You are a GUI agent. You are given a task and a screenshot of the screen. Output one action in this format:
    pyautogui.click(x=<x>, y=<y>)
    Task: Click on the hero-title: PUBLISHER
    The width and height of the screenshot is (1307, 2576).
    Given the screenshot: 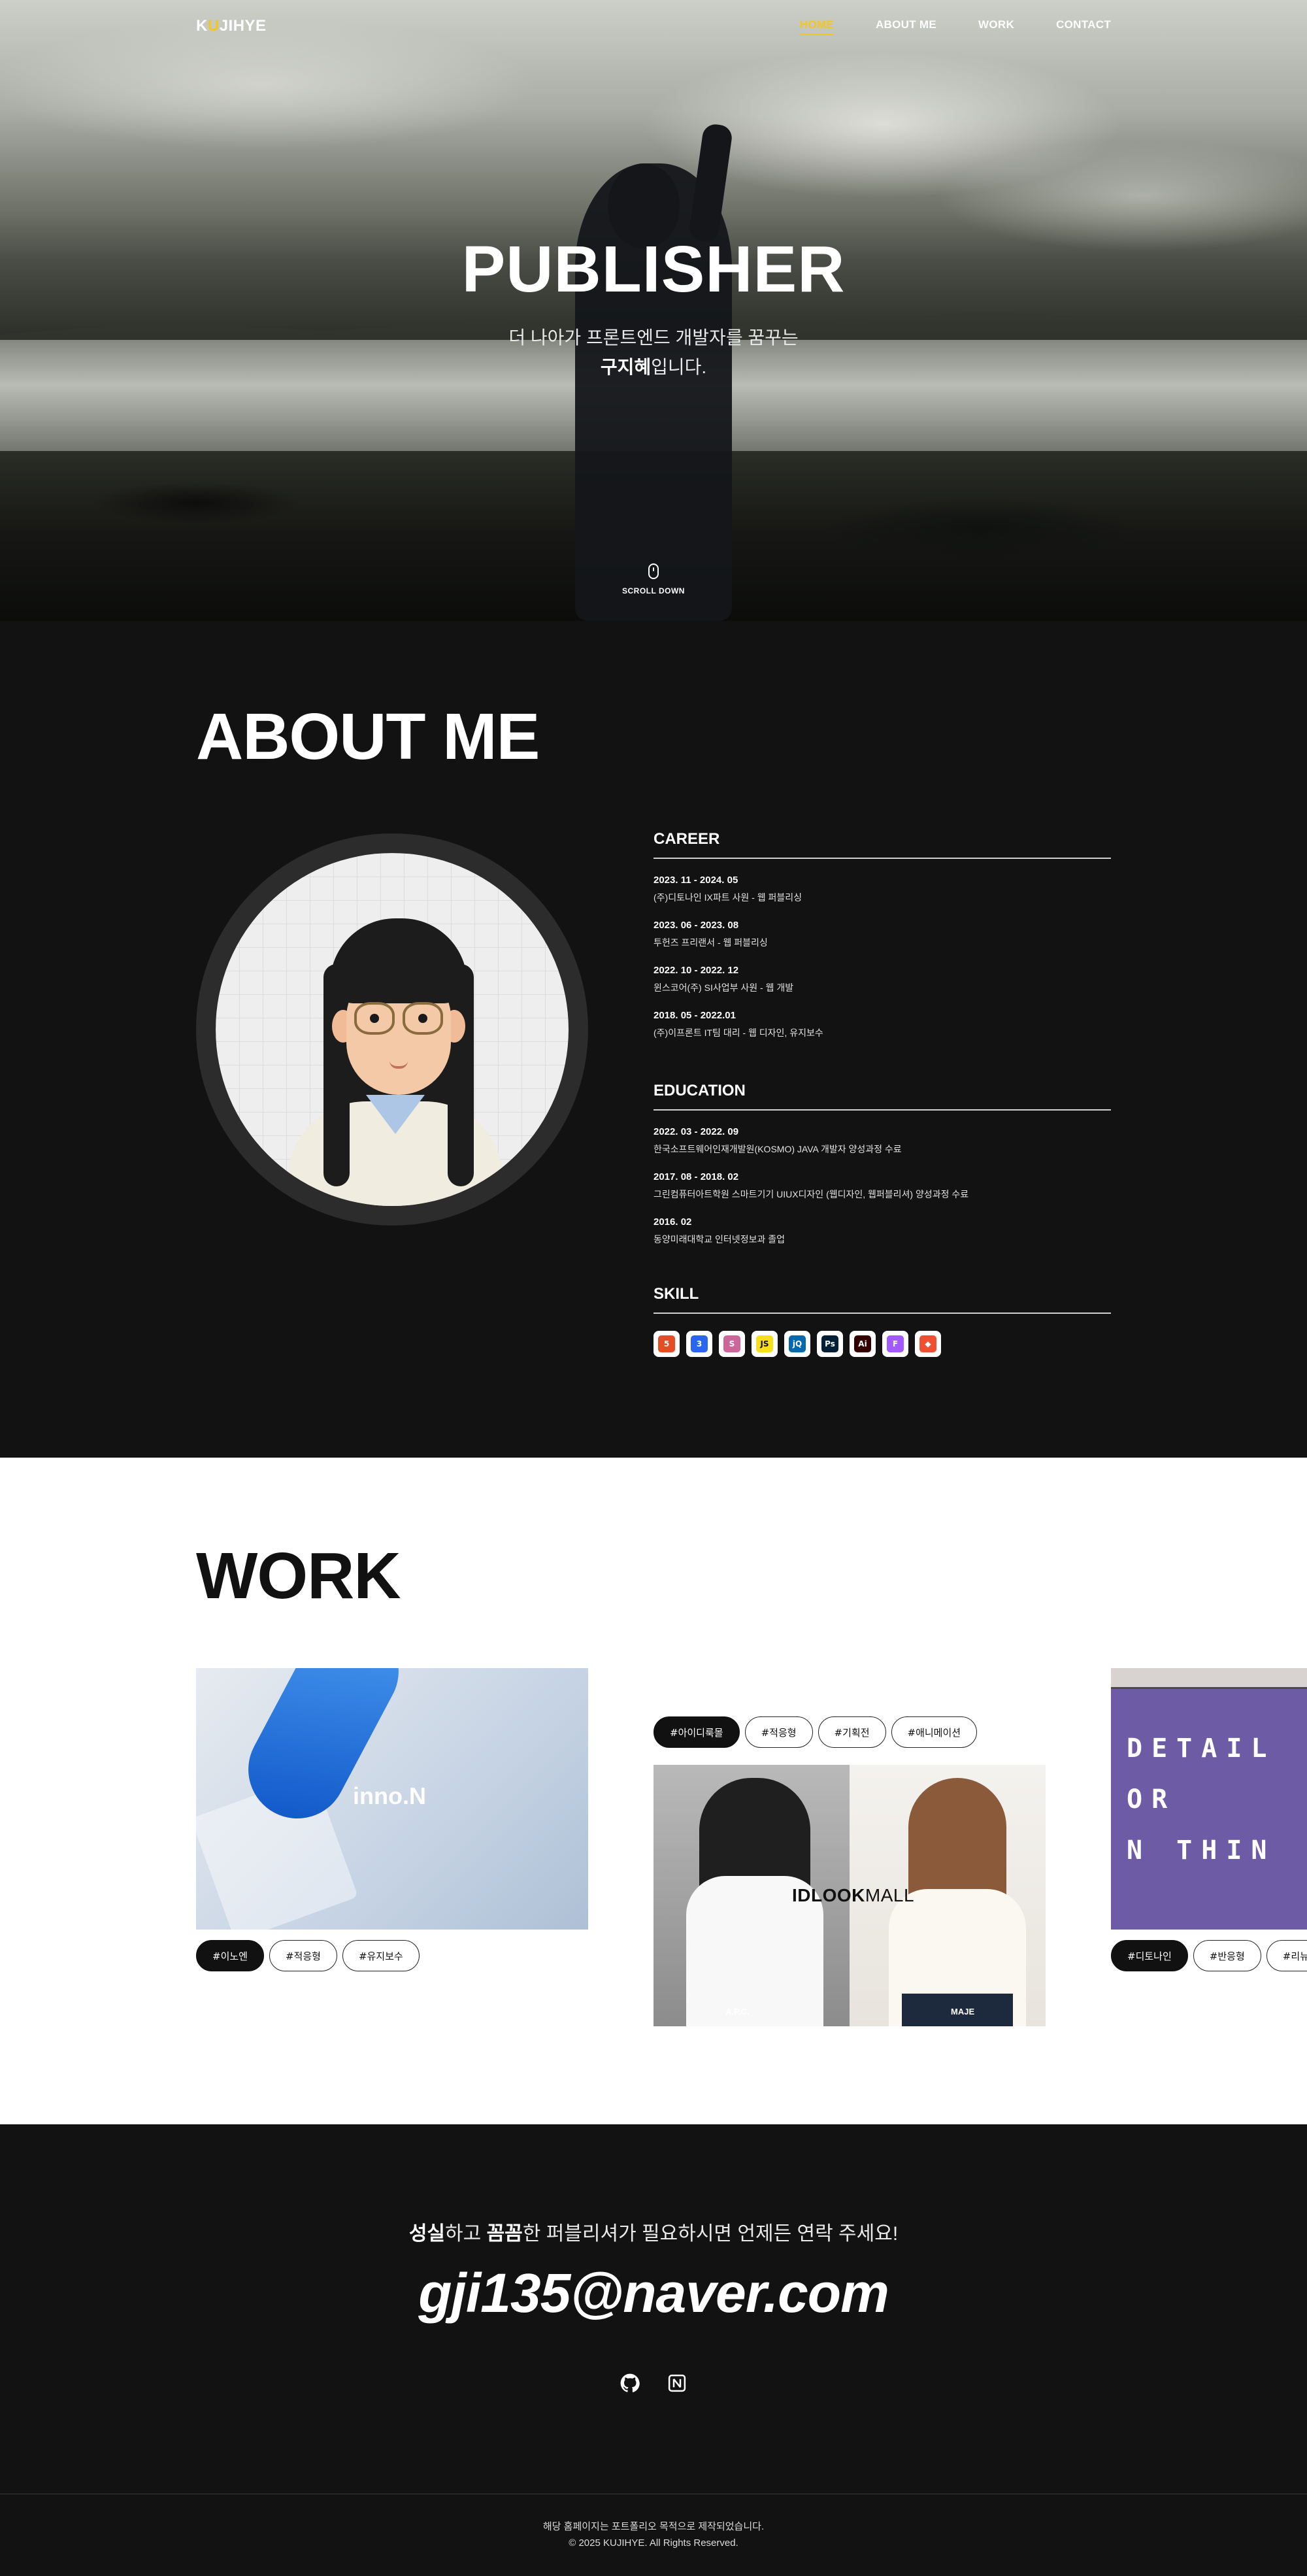 What is the action you would take?
    pyautogui.click(x=653, y=269)
    